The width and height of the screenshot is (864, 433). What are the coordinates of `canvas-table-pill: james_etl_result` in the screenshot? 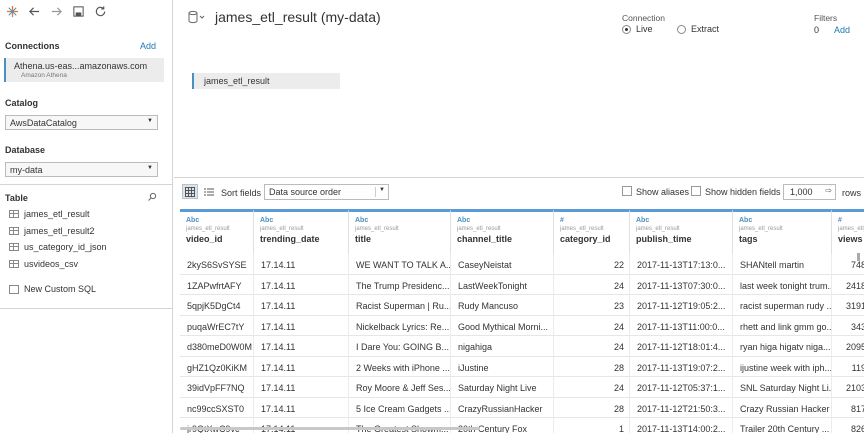 It's located at (266, 81).